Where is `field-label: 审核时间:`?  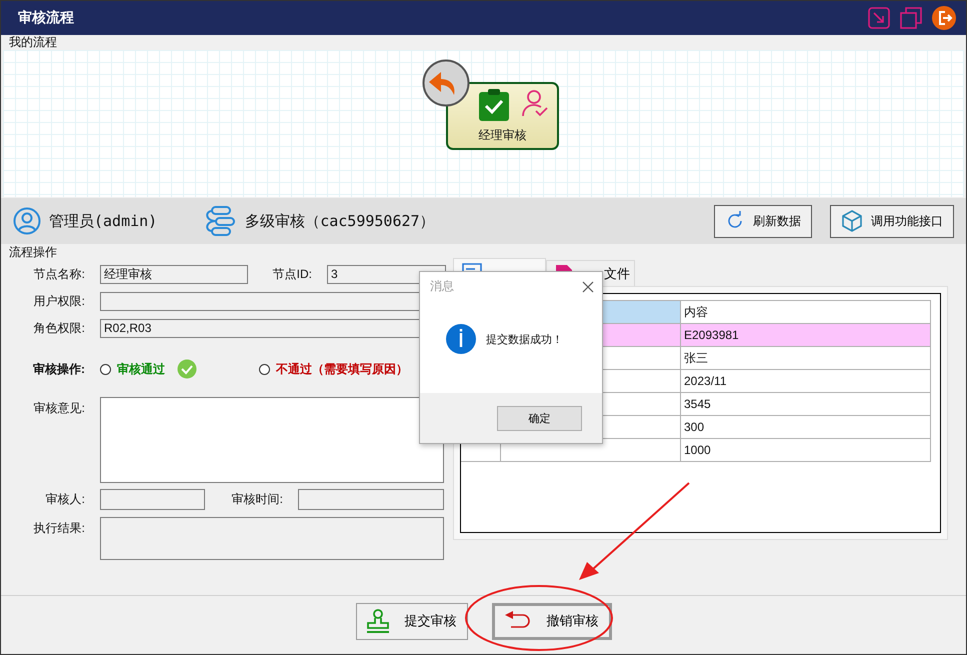
field-label: 审核时间: is located at coordinates (257, 499).